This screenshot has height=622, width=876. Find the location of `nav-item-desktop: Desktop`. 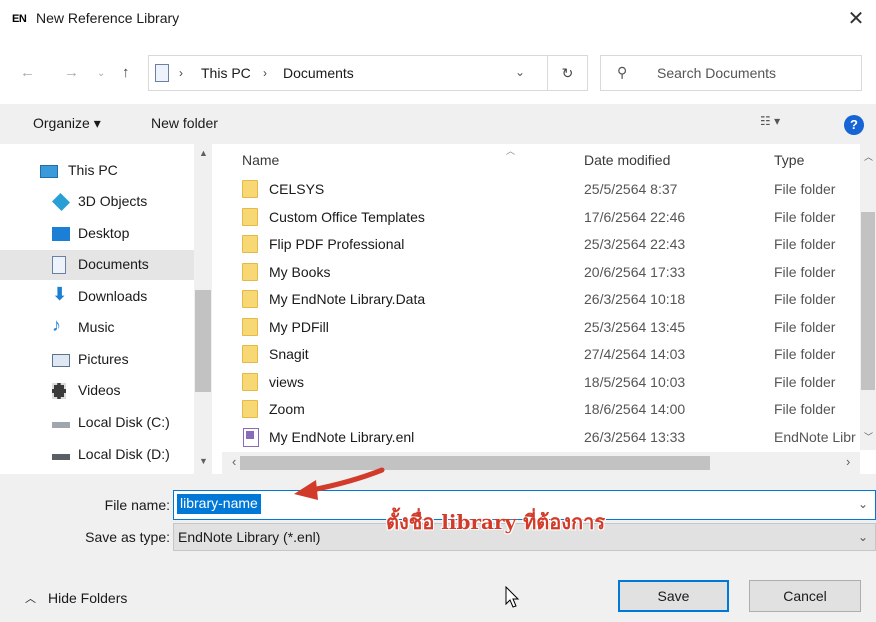

nav-item-desktop: Desktop is located at coordinates (97, 234).